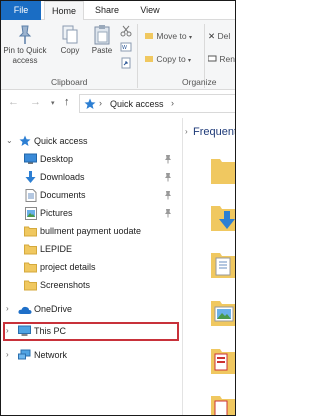 The image size is (320, 416). I want to click on nav-item-label: Downloads, so click(62, 177).